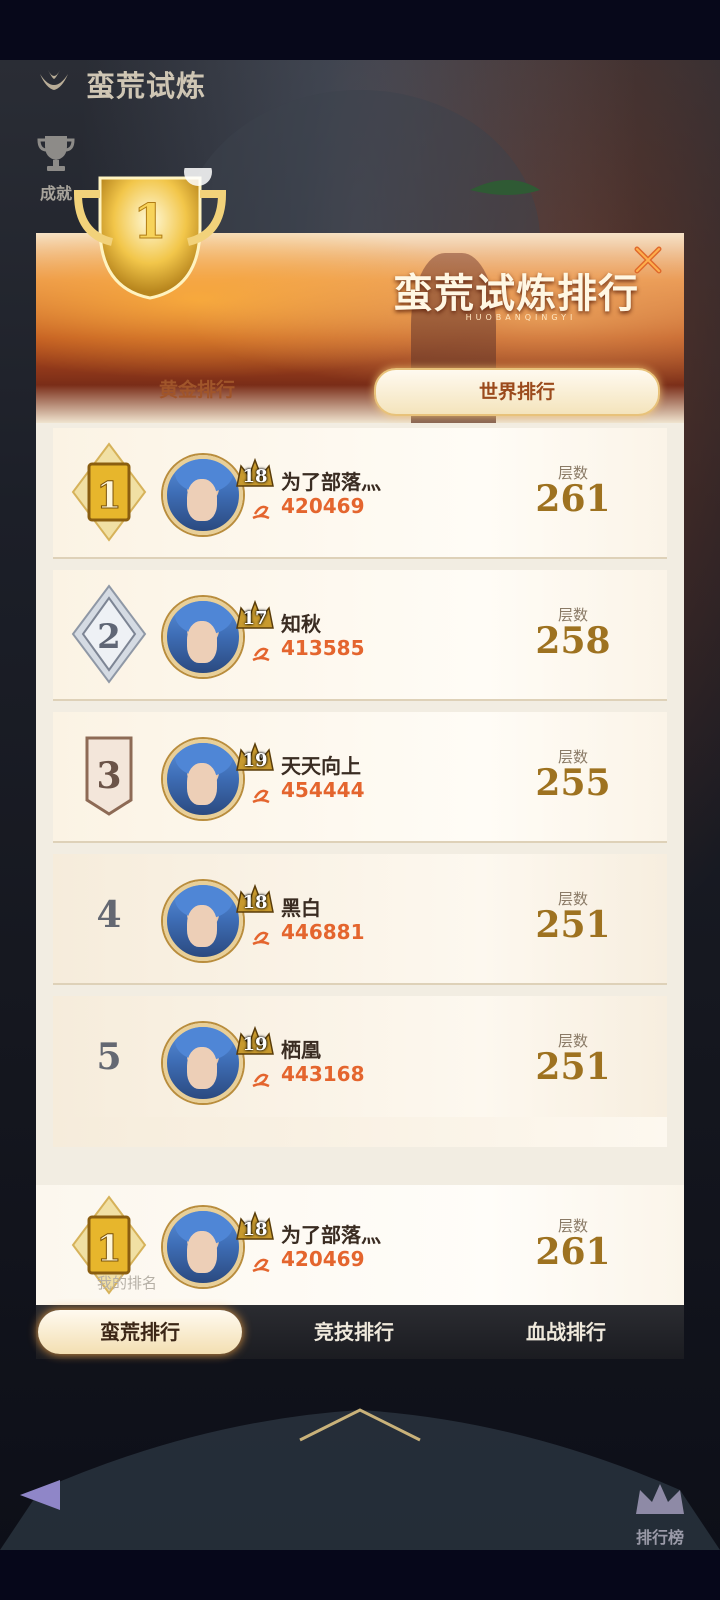 This screenshot has height=1600, width=720. Describe the element at coordinates (323, 932) in the screenshot. I see `combat-power: 446881` at that location.